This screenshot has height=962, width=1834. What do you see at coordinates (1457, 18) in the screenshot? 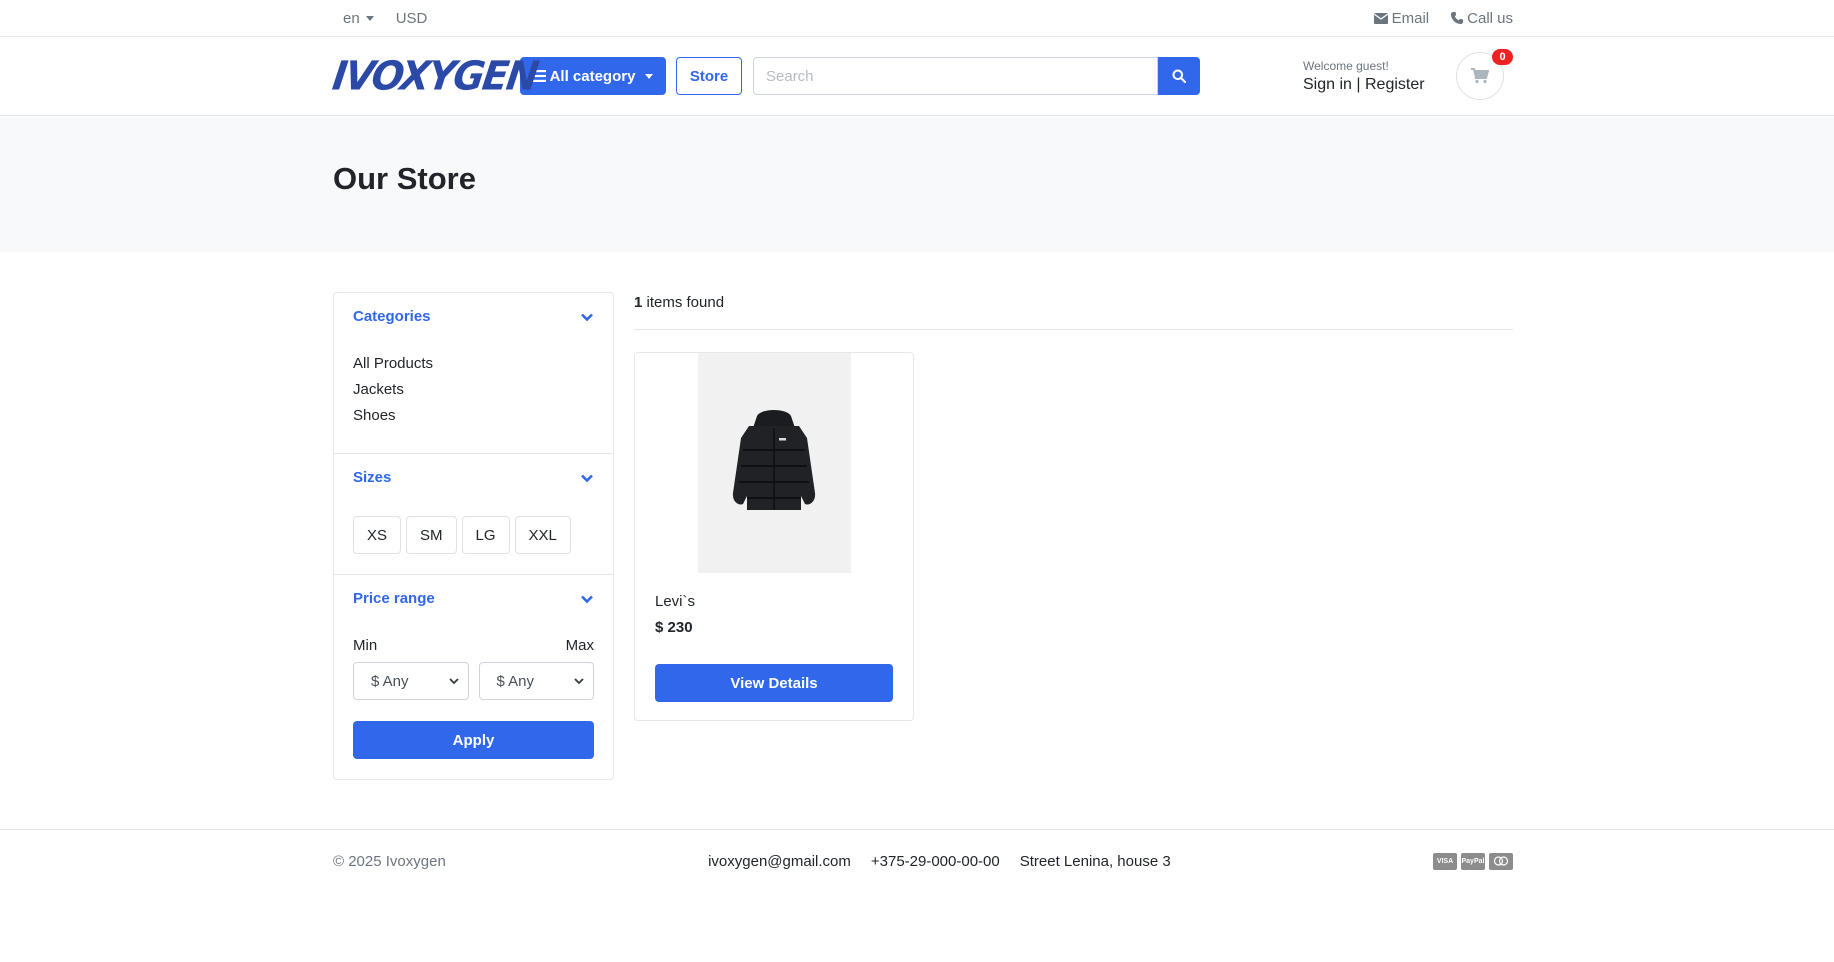
I see `phone-icon` at bounding box center [1457, 18].